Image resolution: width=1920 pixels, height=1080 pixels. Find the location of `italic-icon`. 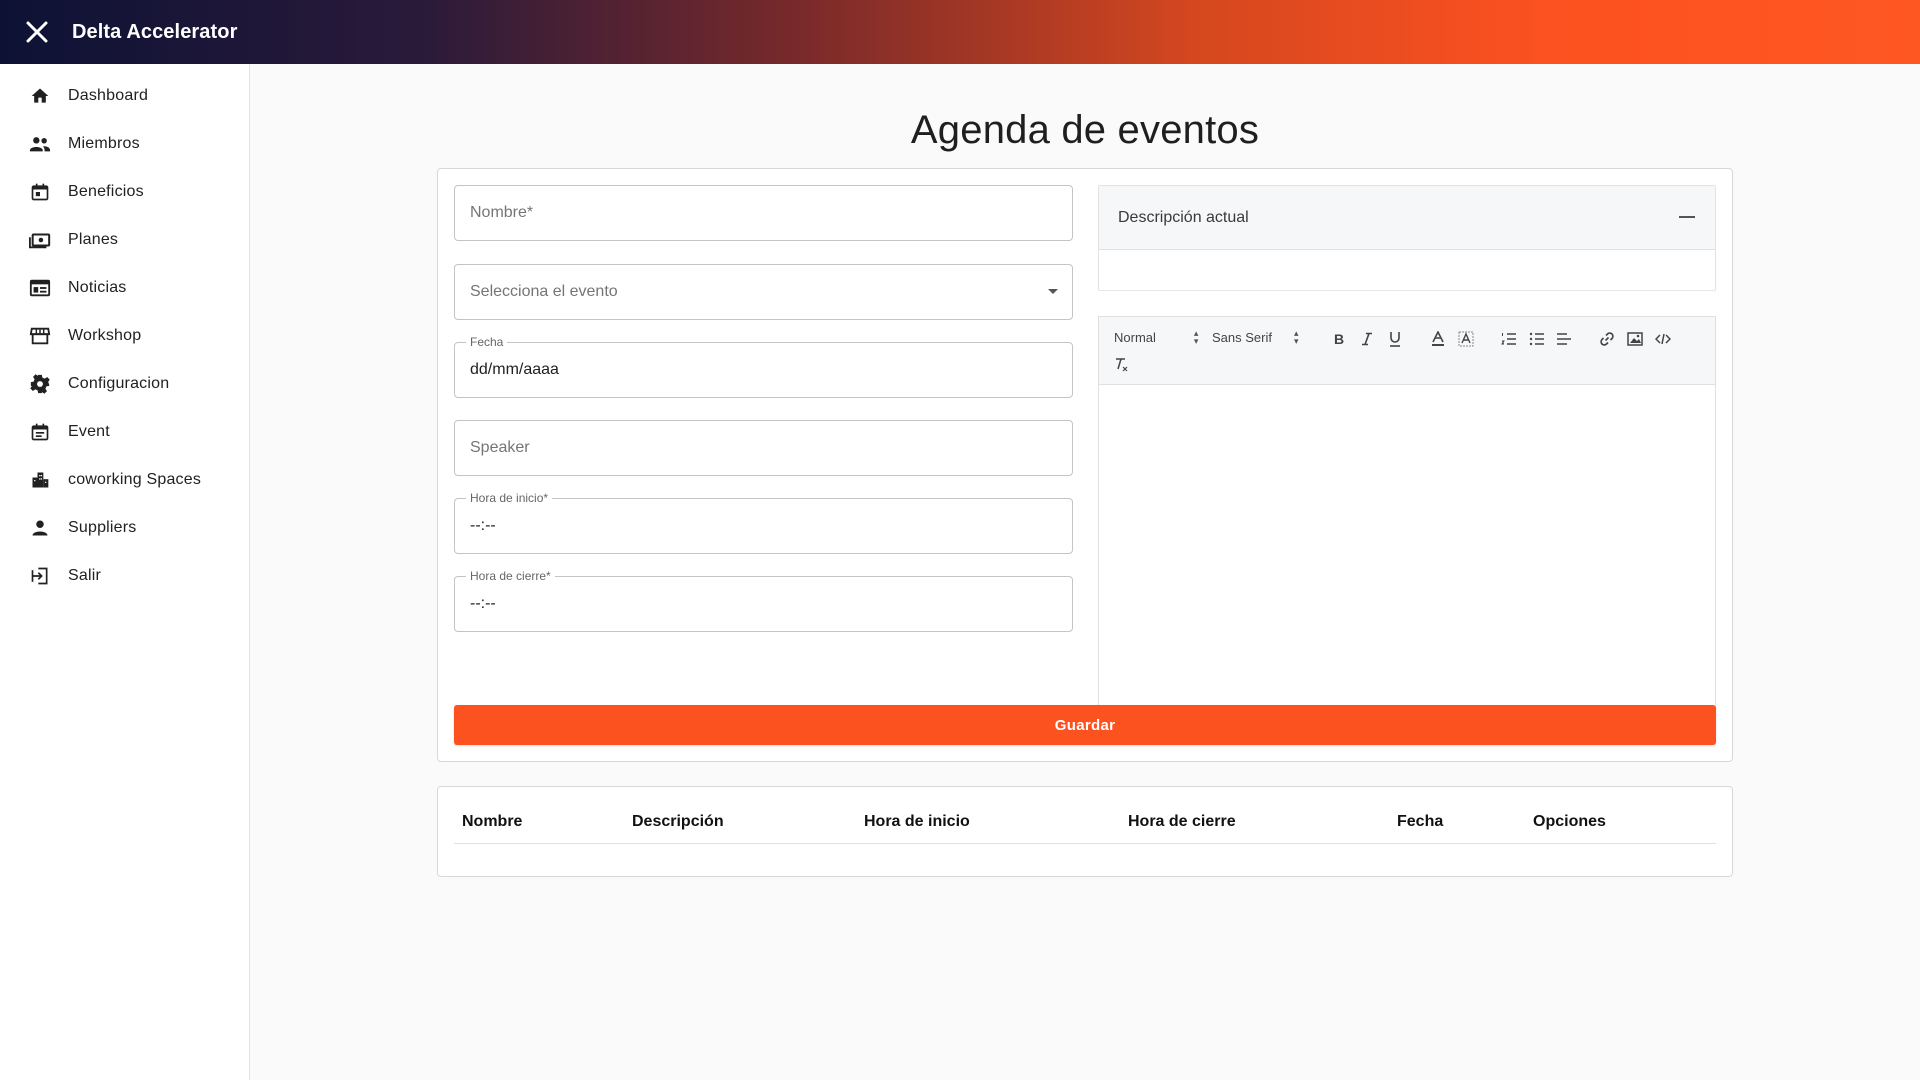

italic-icon is located at coordinates (1367, 339).